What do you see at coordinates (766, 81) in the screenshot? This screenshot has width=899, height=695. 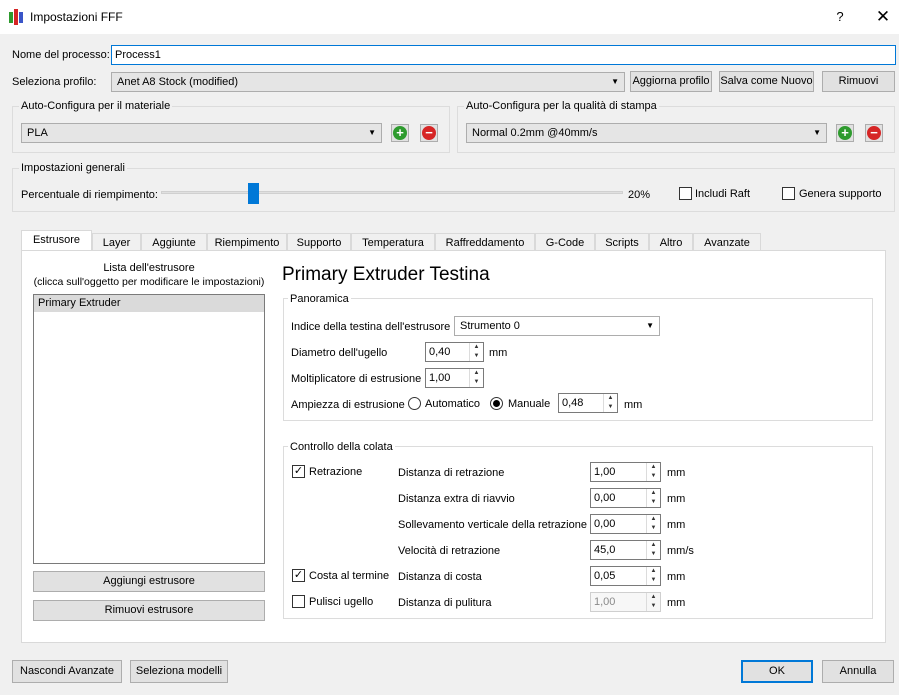 I see `save-new-profile-button: Salva come Nuovo` at bounding box center [766, 81].